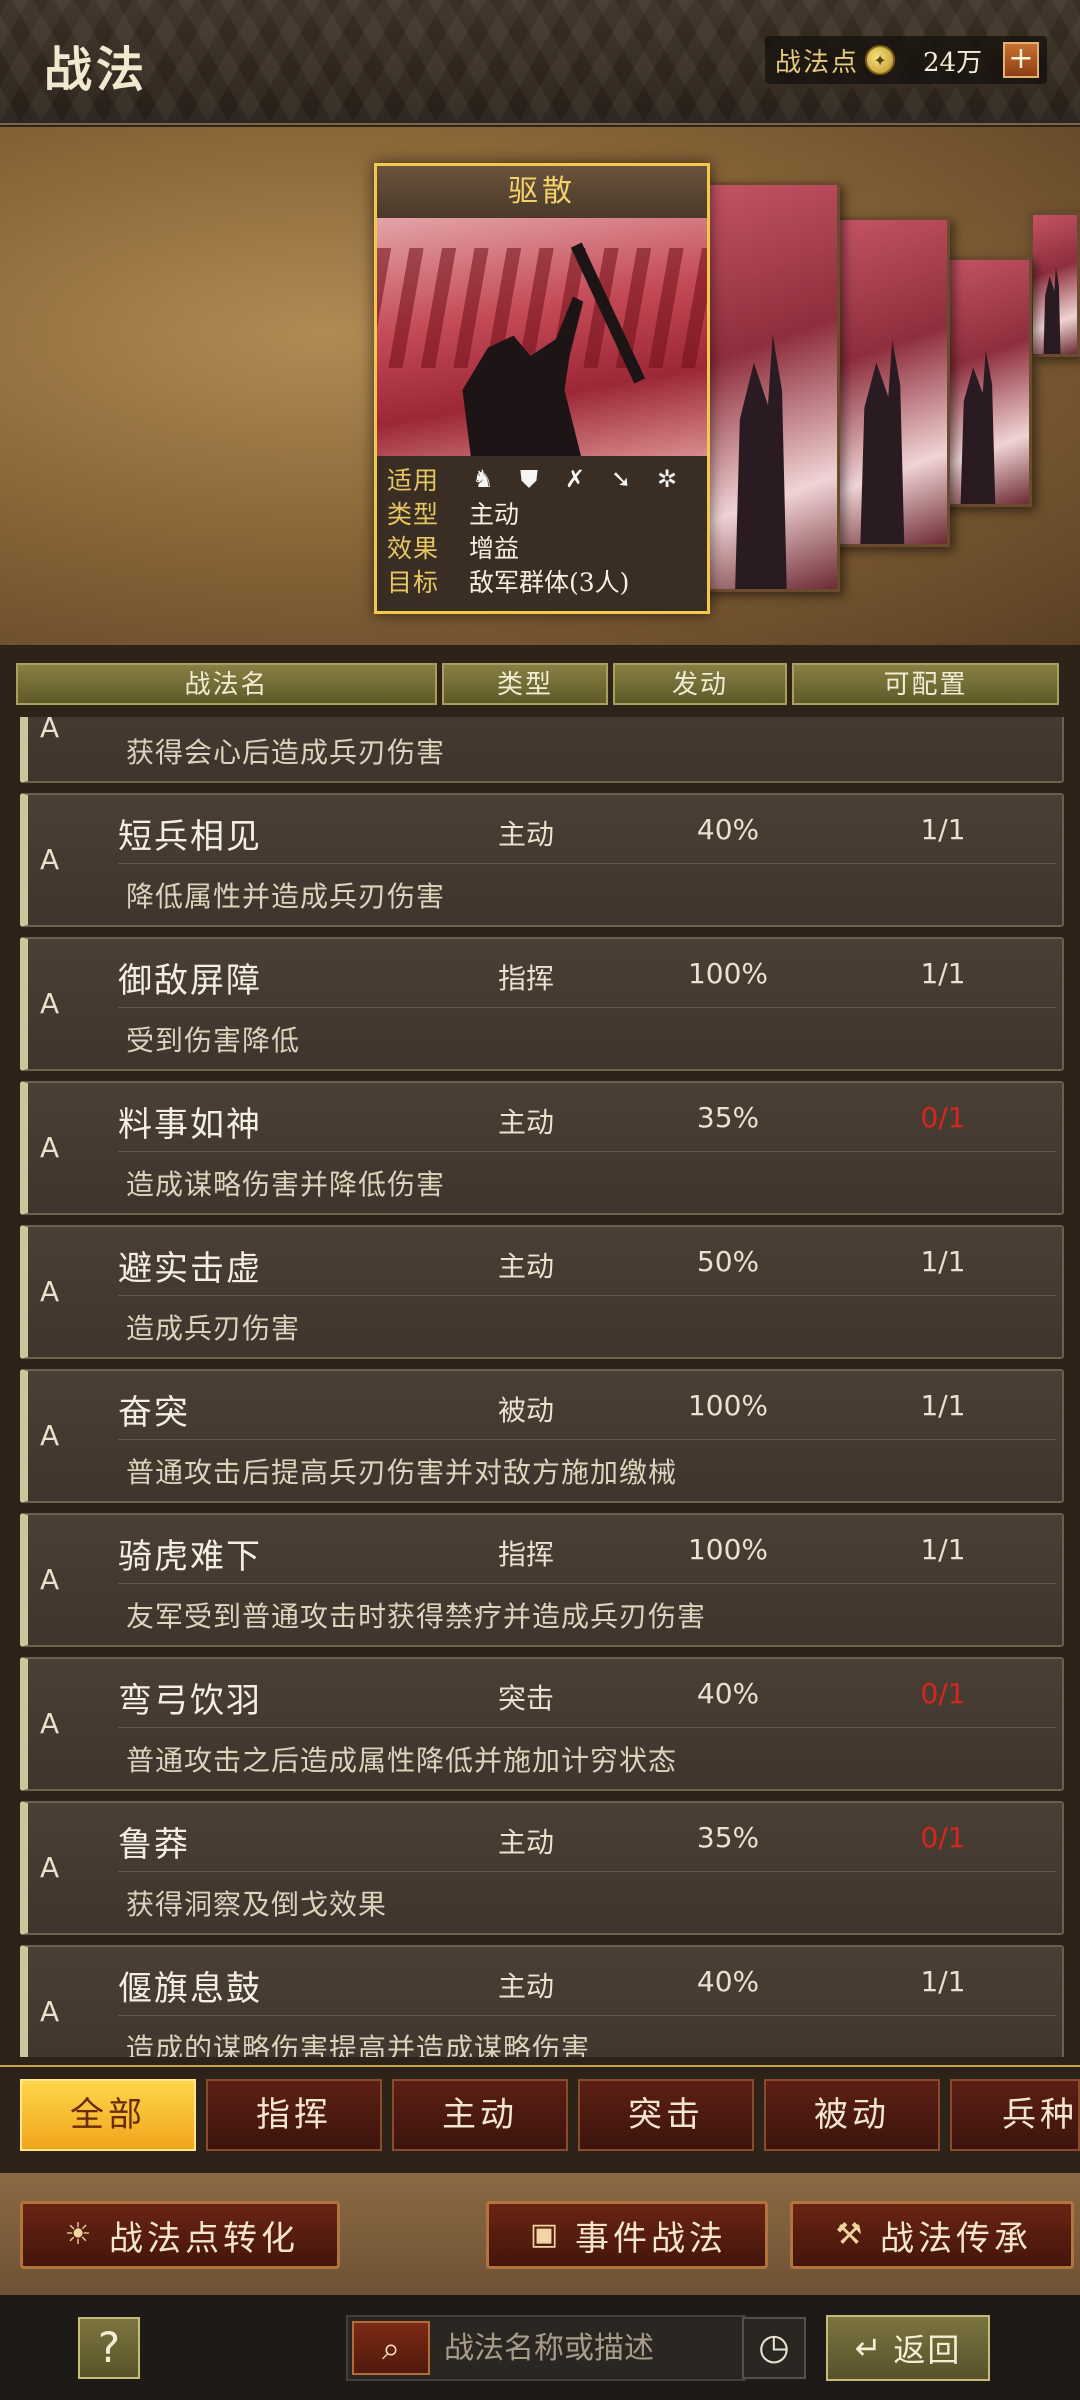 Image resolution: width=1080 pixels, height=2400 pixels. Describe the element at coordinates (294, 2115) in the screenshot. I see `tab-command: 指挥` at that location.